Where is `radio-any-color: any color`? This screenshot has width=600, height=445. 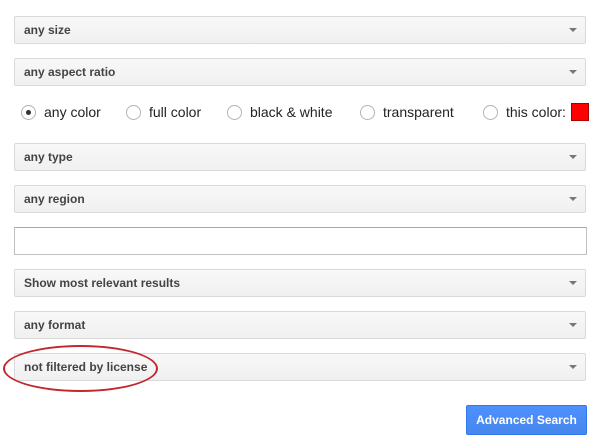 radio-any-color: any color is located at coordinates (61, 112).